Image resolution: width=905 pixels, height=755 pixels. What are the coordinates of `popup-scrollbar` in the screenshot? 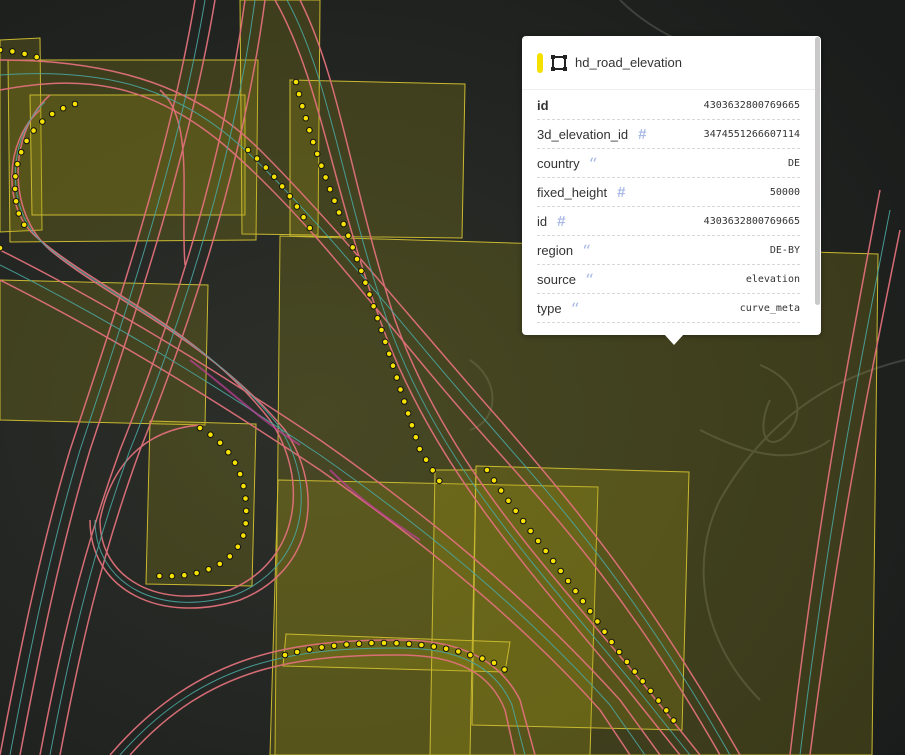 It's located at (817, 171).